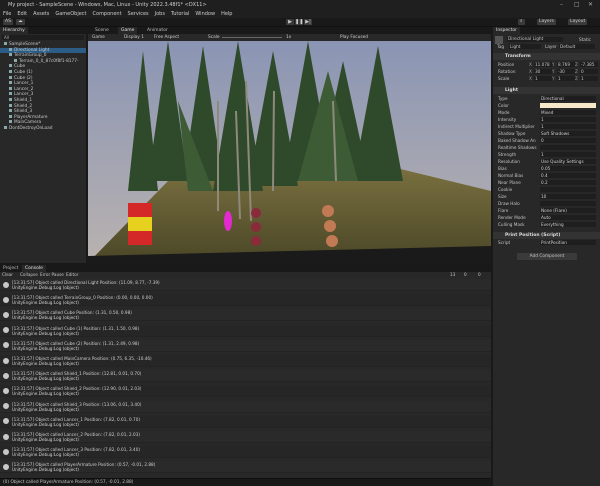 The width and height of the screenshot is (600, 486). Describe the element at coordinates (43, 111) in the screenshot. I see `hierarchy-item: Shield_3` at that location.